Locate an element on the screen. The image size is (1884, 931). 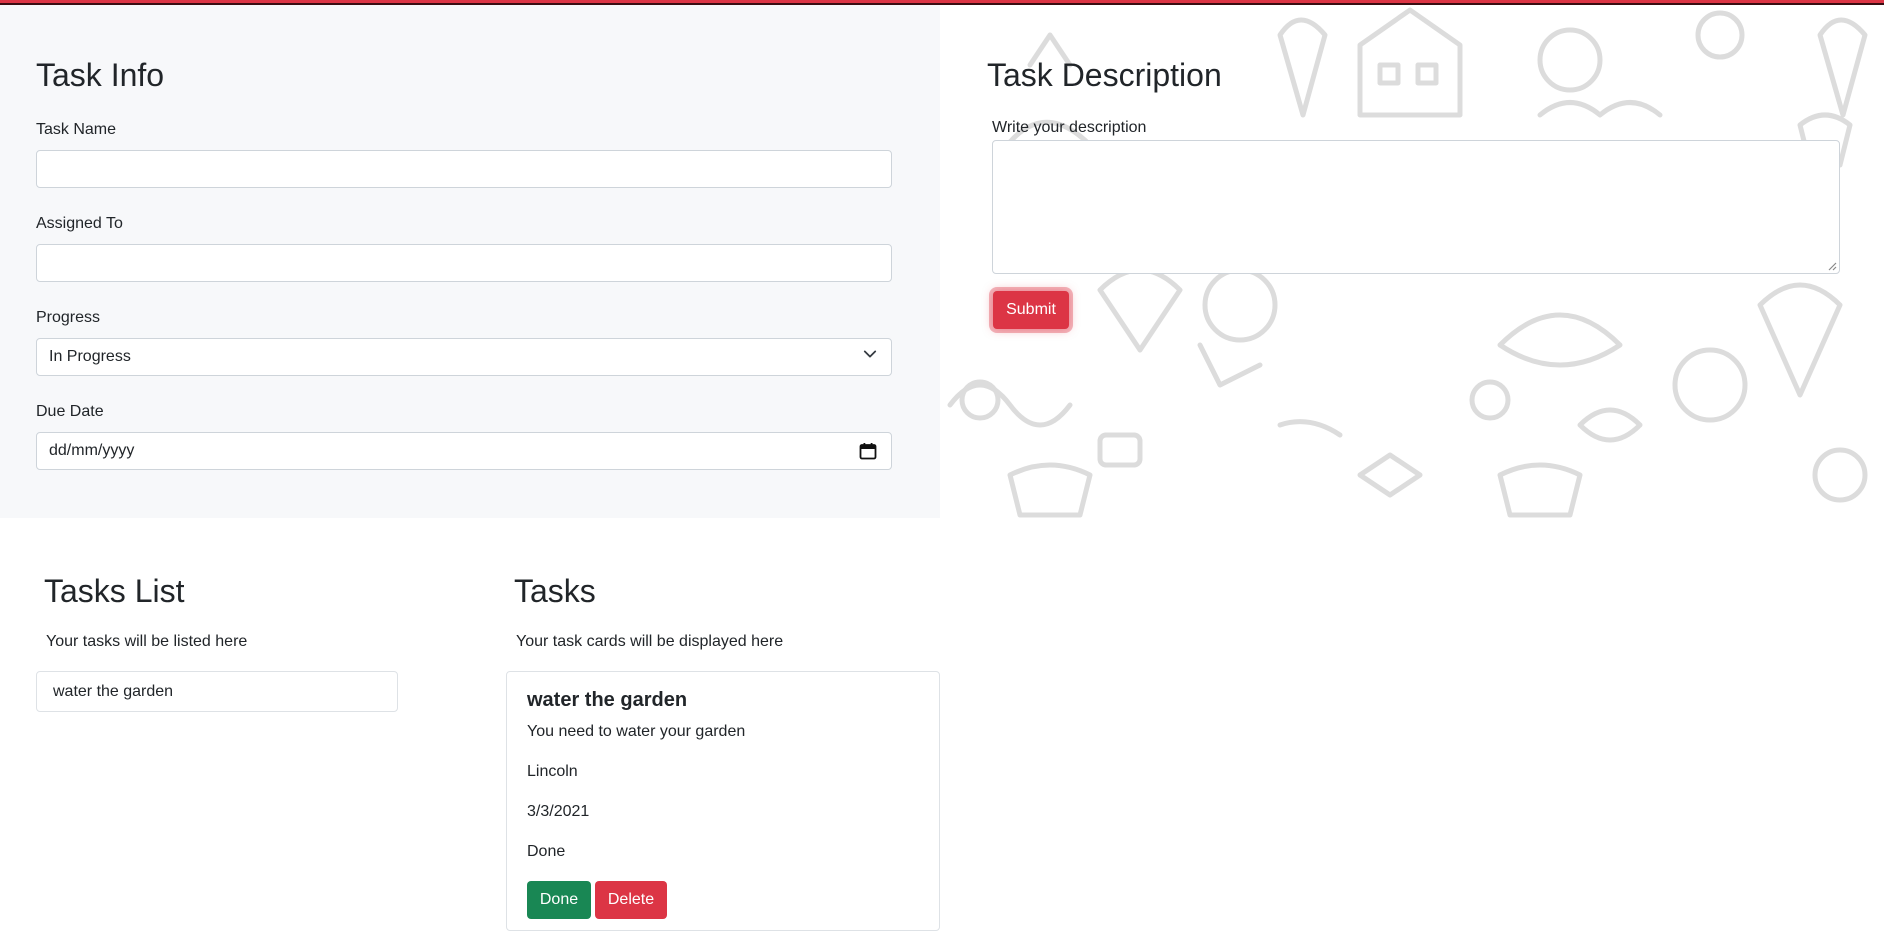
assigned-to-label: Assigned To is located at coordinates (79, 223).